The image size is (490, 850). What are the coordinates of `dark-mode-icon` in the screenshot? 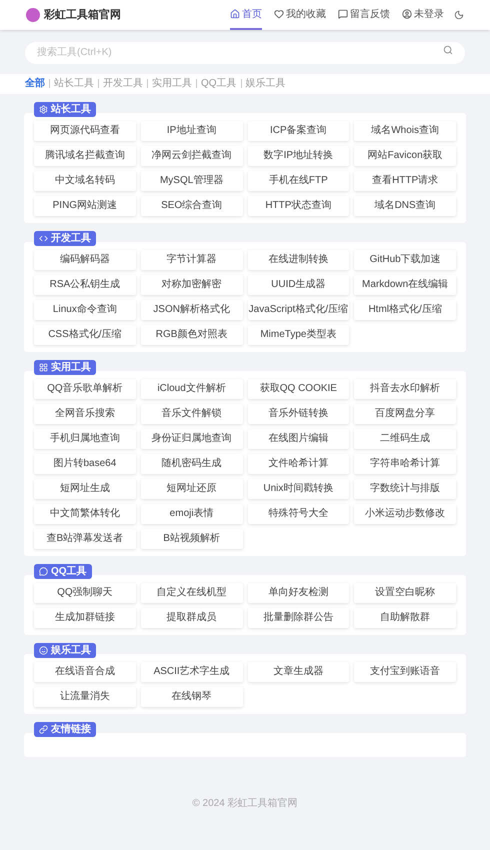 It's located at (459, 15).